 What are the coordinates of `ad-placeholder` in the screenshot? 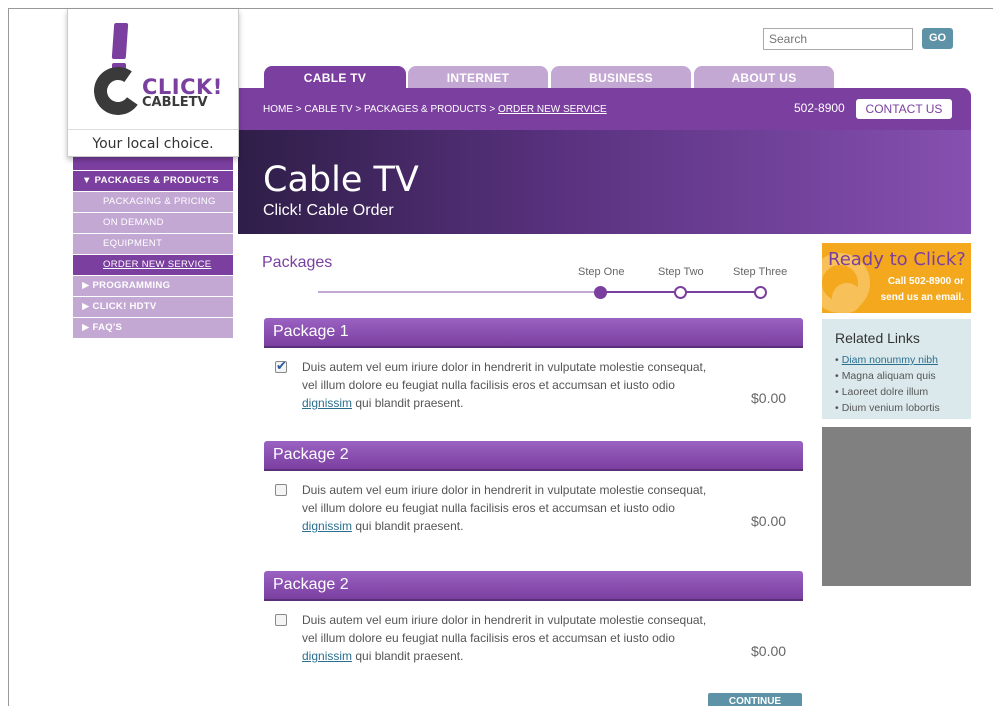 It's located at (896, 506).